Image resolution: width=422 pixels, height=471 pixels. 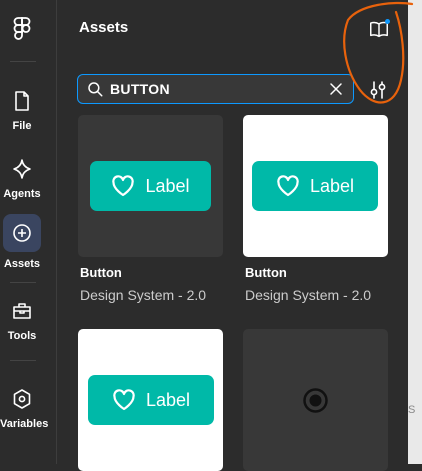 What do you see at coordinates (412, 410) in the screenshot?
I see `scrollbar-glyph: S` at bounding box center [412, 410].